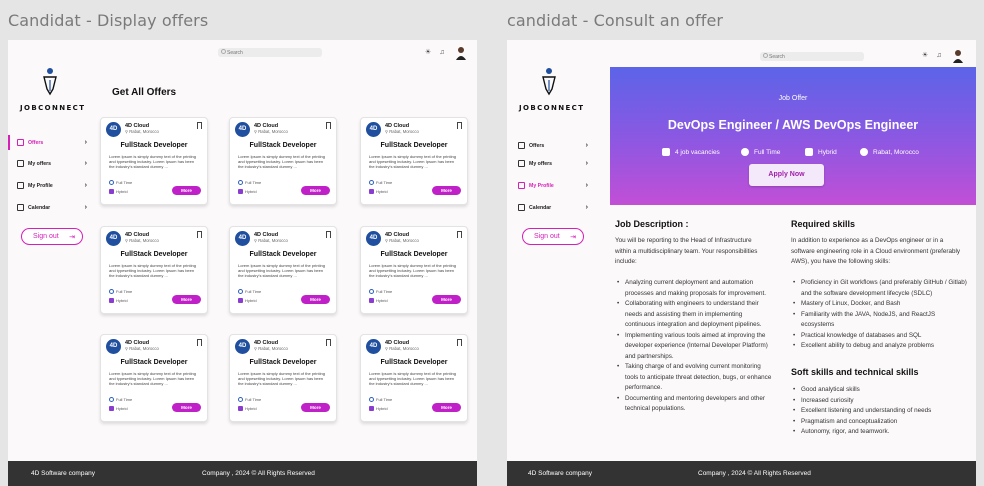  I want to click on soft-skill-item: Pragmatism and conceptualization, so click(880, 422).